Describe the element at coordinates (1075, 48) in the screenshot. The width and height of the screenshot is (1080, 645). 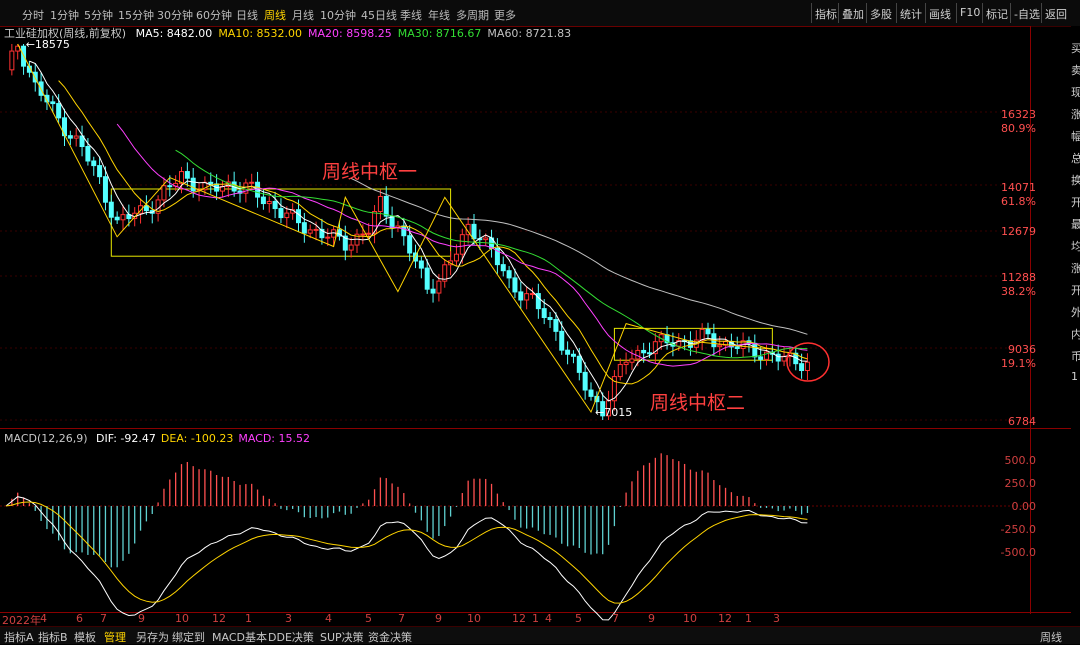
I see `sidebar-glyph-0: 买` at that location.